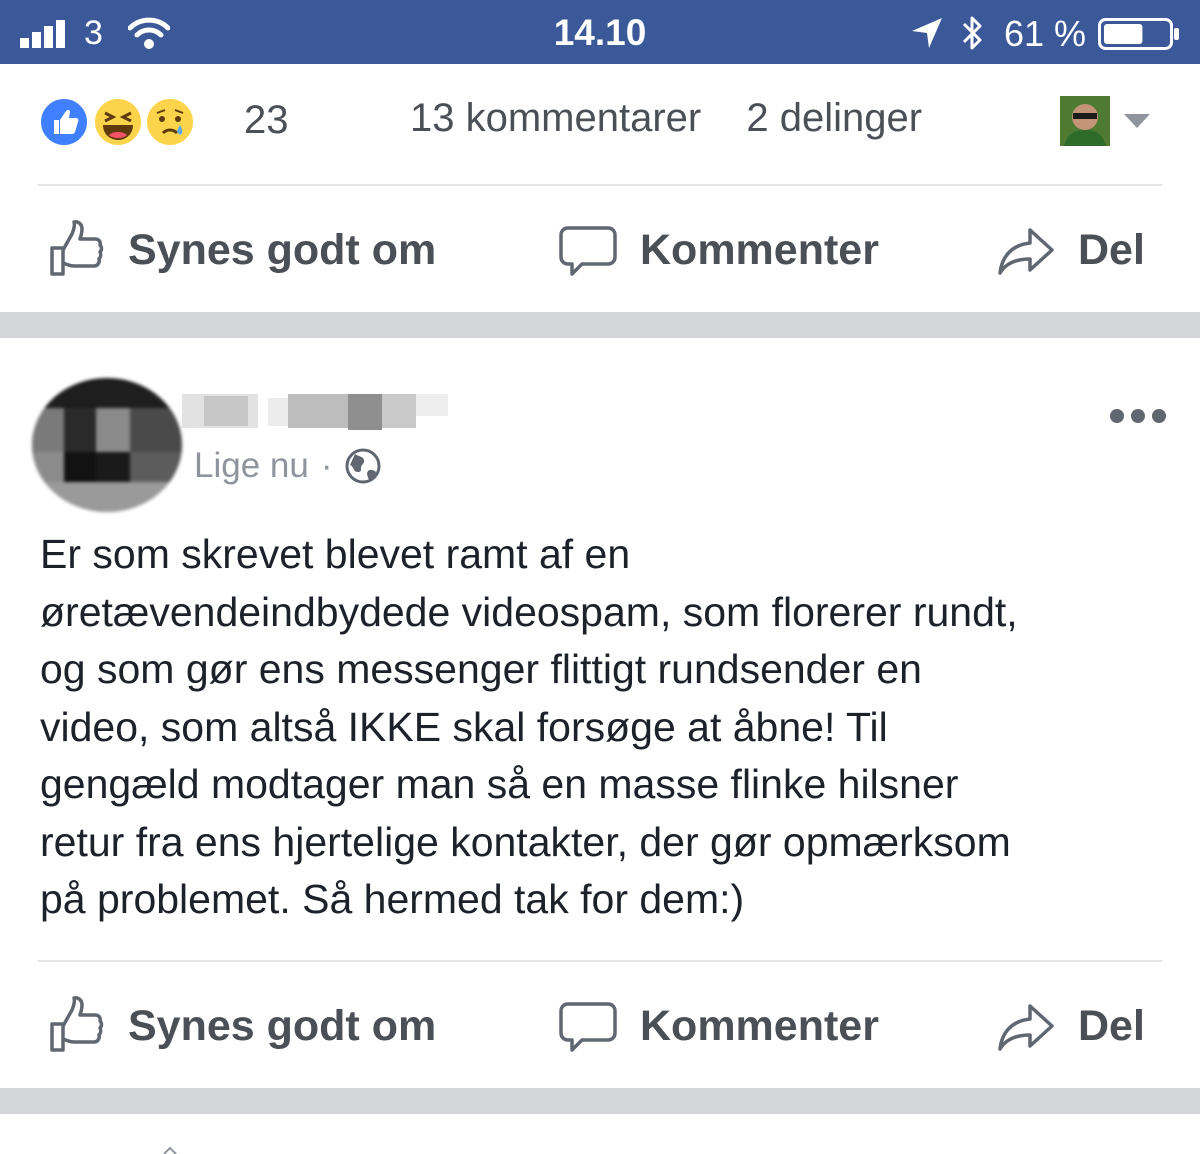 The width and height of the screenshot is (1200, 1154). What do you see at coordinates (107, 445) in the screenshot?
I see `author-avatar` at bounding box center [107, 445].